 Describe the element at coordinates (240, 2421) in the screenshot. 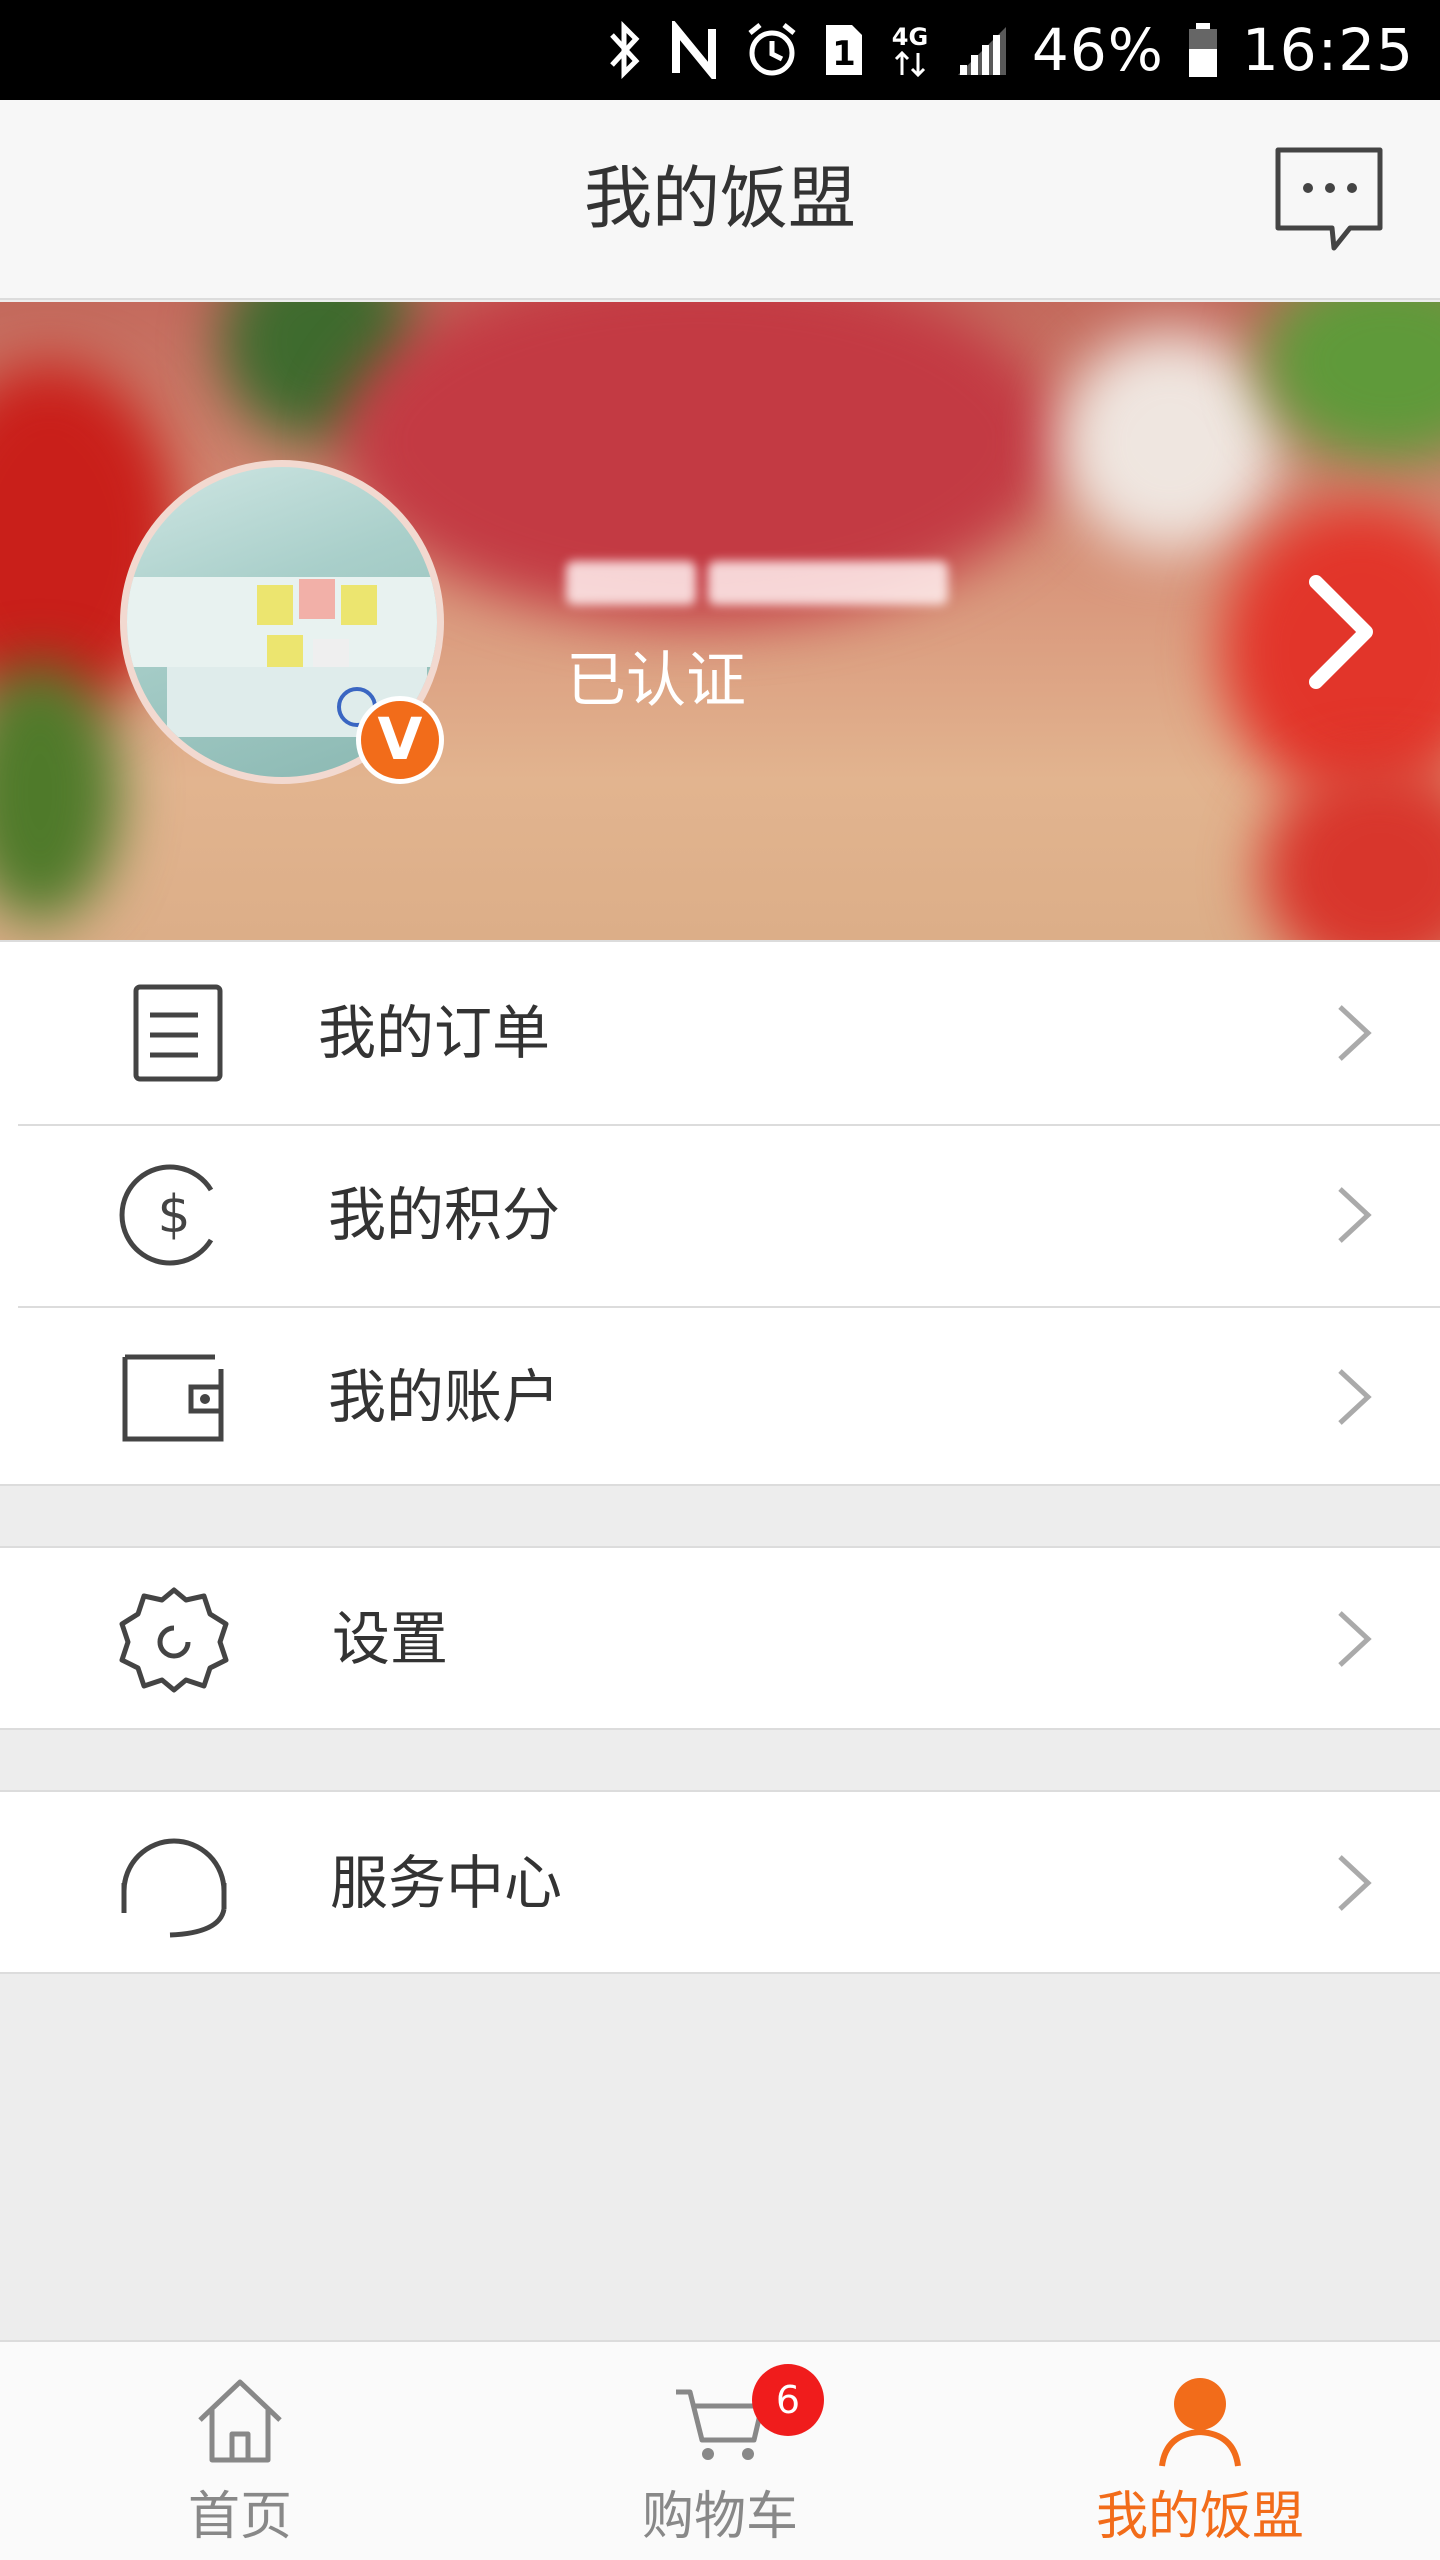

I see `home-icon` at that location.